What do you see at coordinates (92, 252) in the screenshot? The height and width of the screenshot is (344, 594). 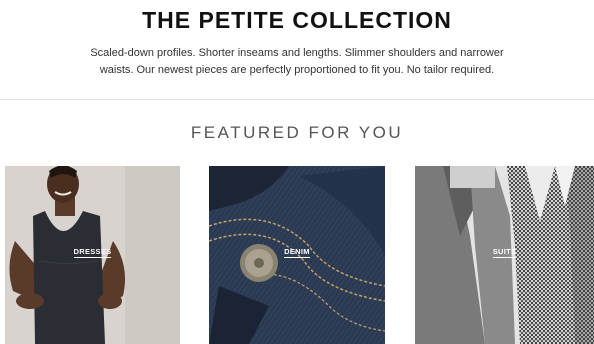 I see `tile-label-dresses: DRESSES` at bounding box center [92, 252].